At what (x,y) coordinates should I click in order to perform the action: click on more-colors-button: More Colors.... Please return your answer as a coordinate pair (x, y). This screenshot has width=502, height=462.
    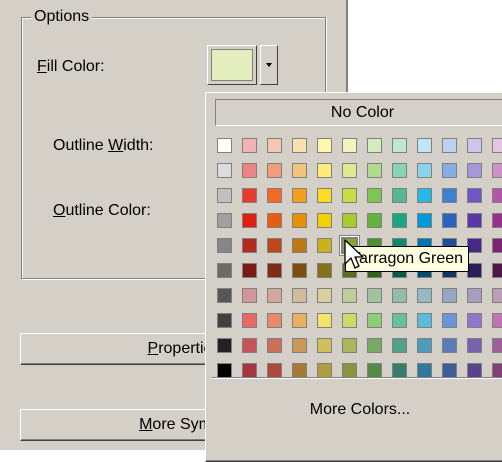
    Looking at the image, I should click on (354, 410).